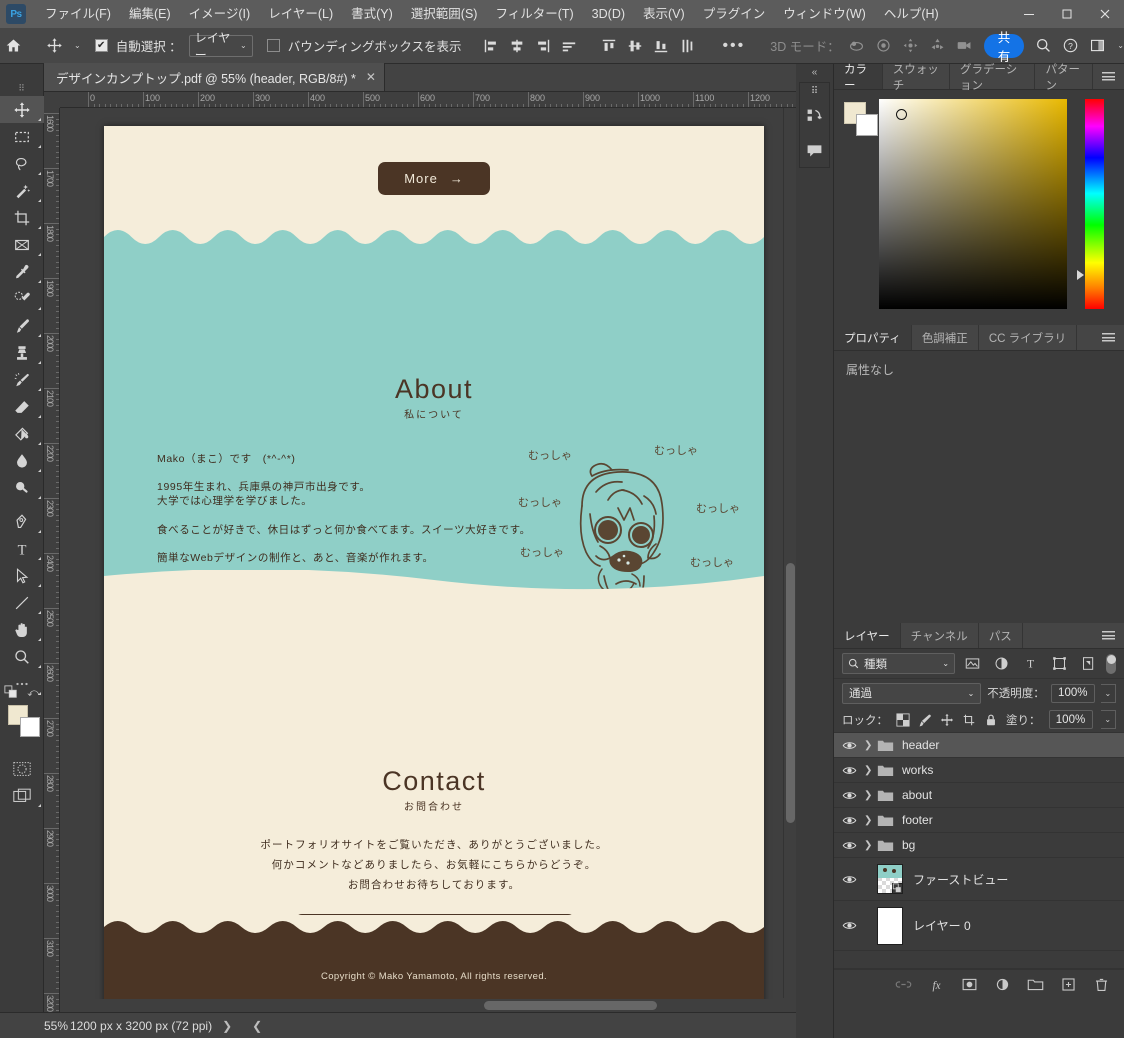 This screenshot has height=1038, width=1124. I want to click on 3d-orbit-icon, so click(856, 46).